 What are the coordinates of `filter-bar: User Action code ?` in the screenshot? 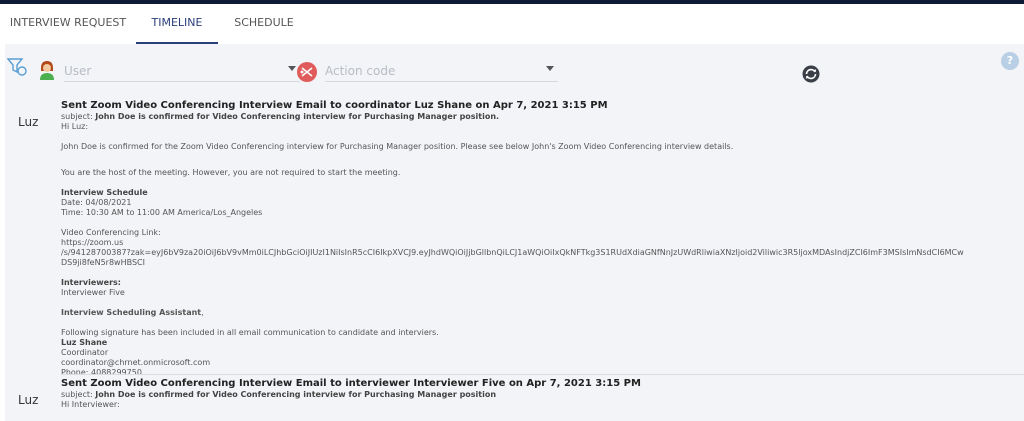 It's located at (514, 68).